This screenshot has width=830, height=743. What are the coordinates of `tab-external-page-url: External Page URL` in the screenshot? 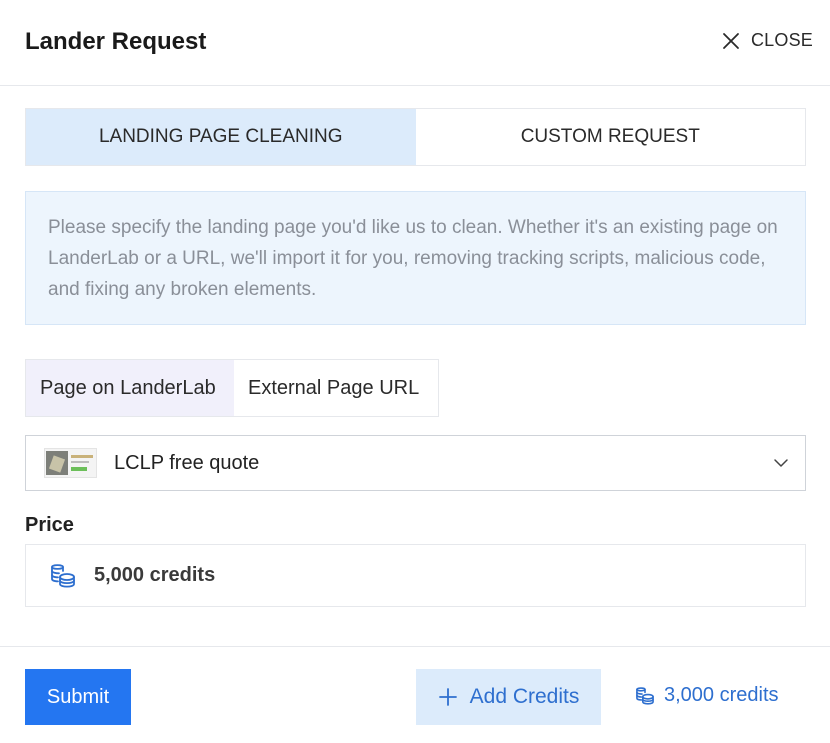 It's located at (336, 388).